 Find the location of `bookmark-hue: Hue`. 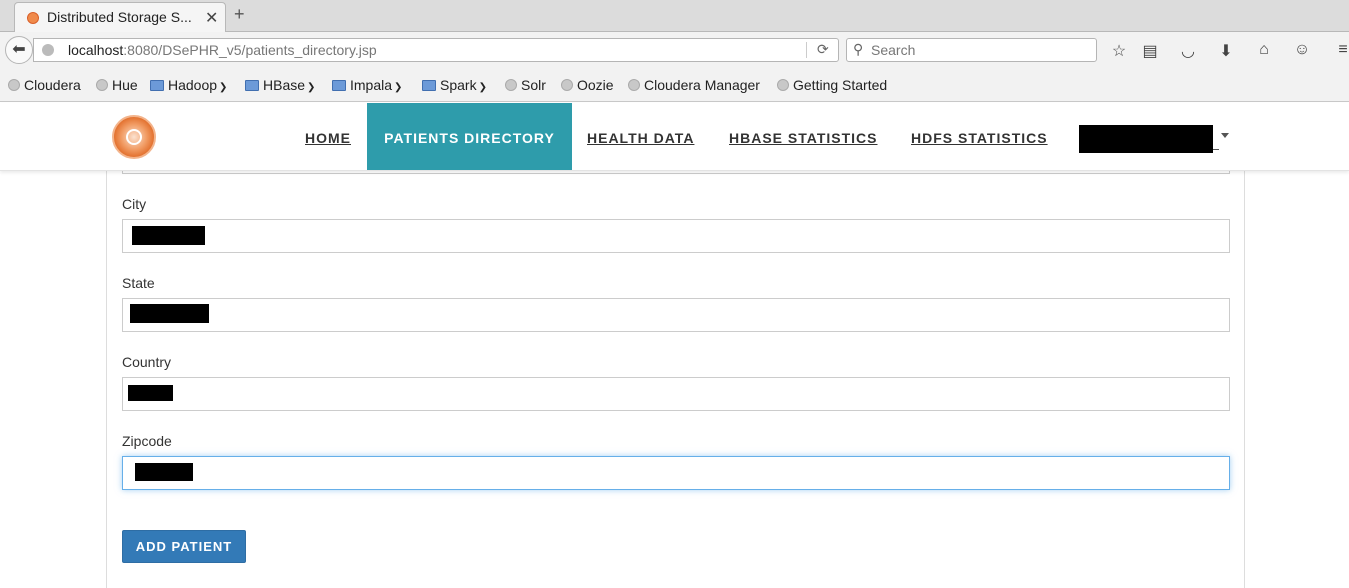

bookmark-hue: Hue is located at coordinates (117, 85).